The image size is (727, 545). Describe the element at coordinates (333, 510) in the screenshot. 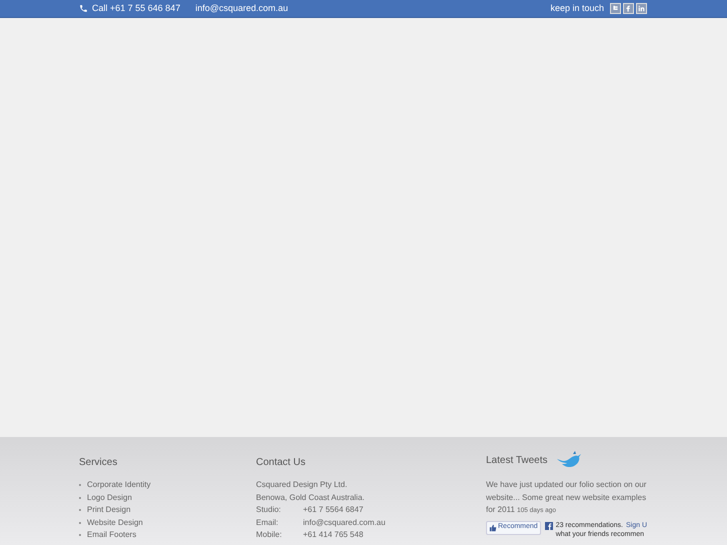

I see `contact-value: +61 7 5564 6847` at that location.